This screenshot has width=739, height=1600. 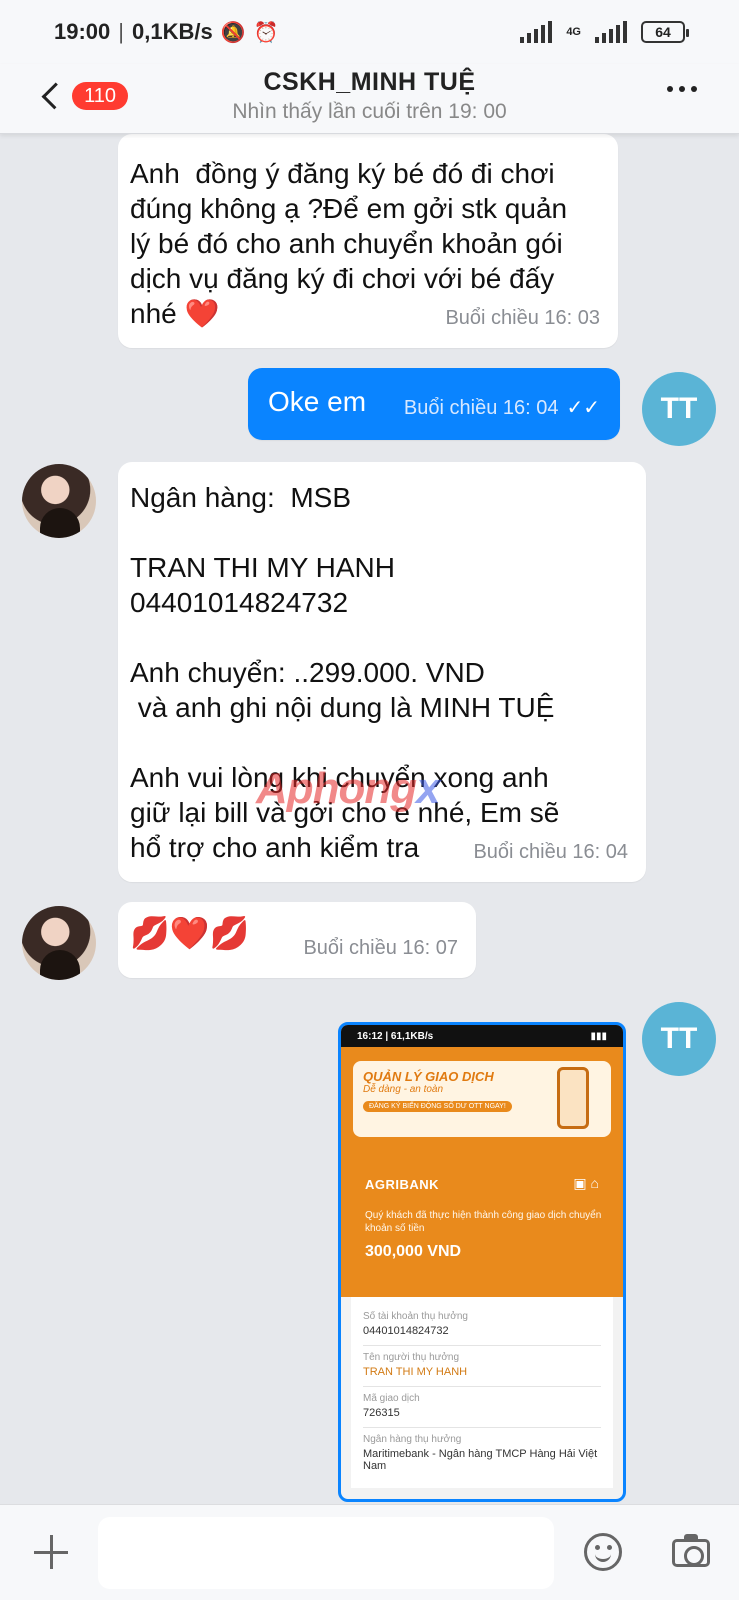 What do you see at coordinates (51, 1552) in the screenshot?
I see `add-attachment-button` at bounding box center [51, 1552].